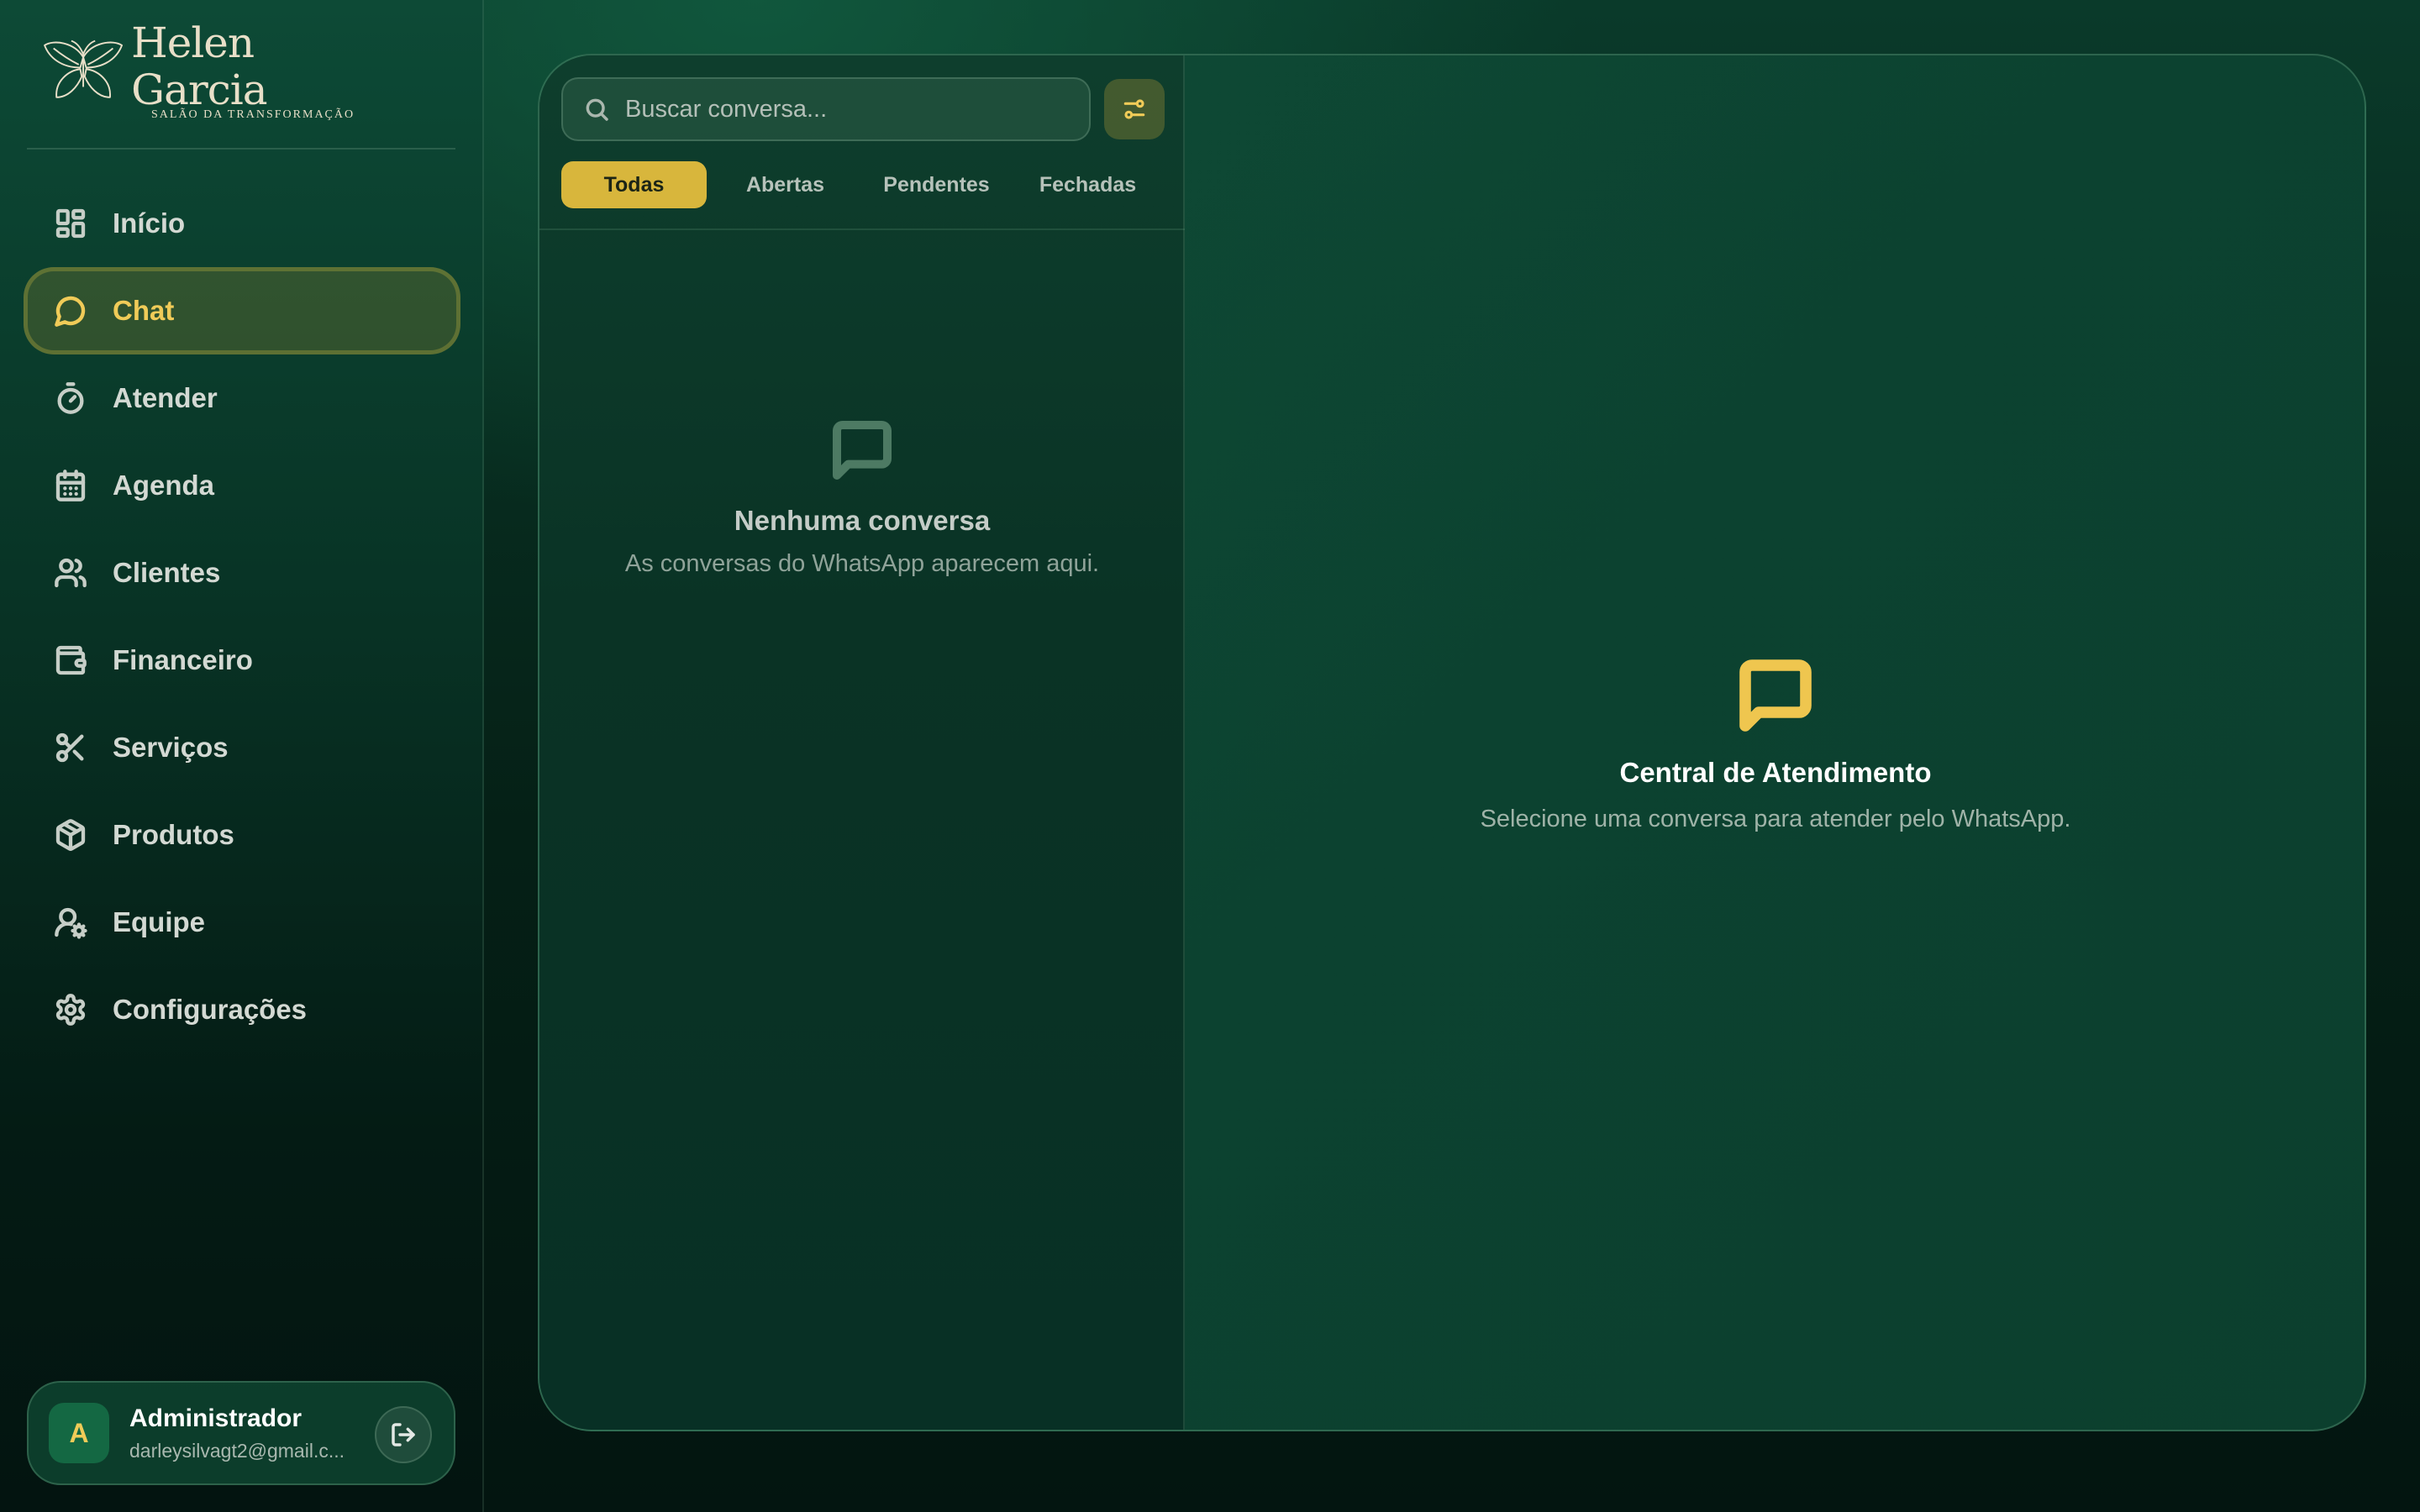 This screenshot has height=1512, width=2420. What do you see at coordinates (79, 1433) in the screenshot?
I see `avatar: A` at bounding box center [79, 1433].